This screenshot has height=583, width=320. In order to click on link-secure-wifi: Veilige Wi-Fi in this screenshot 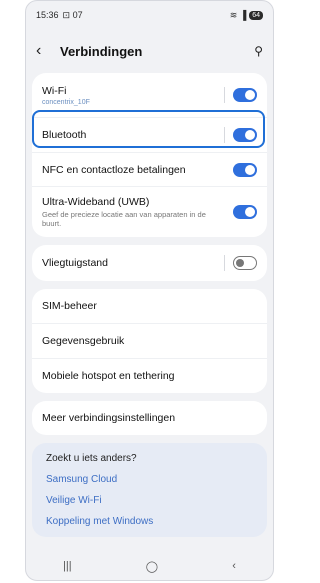, I will do `click(149, 500)`.